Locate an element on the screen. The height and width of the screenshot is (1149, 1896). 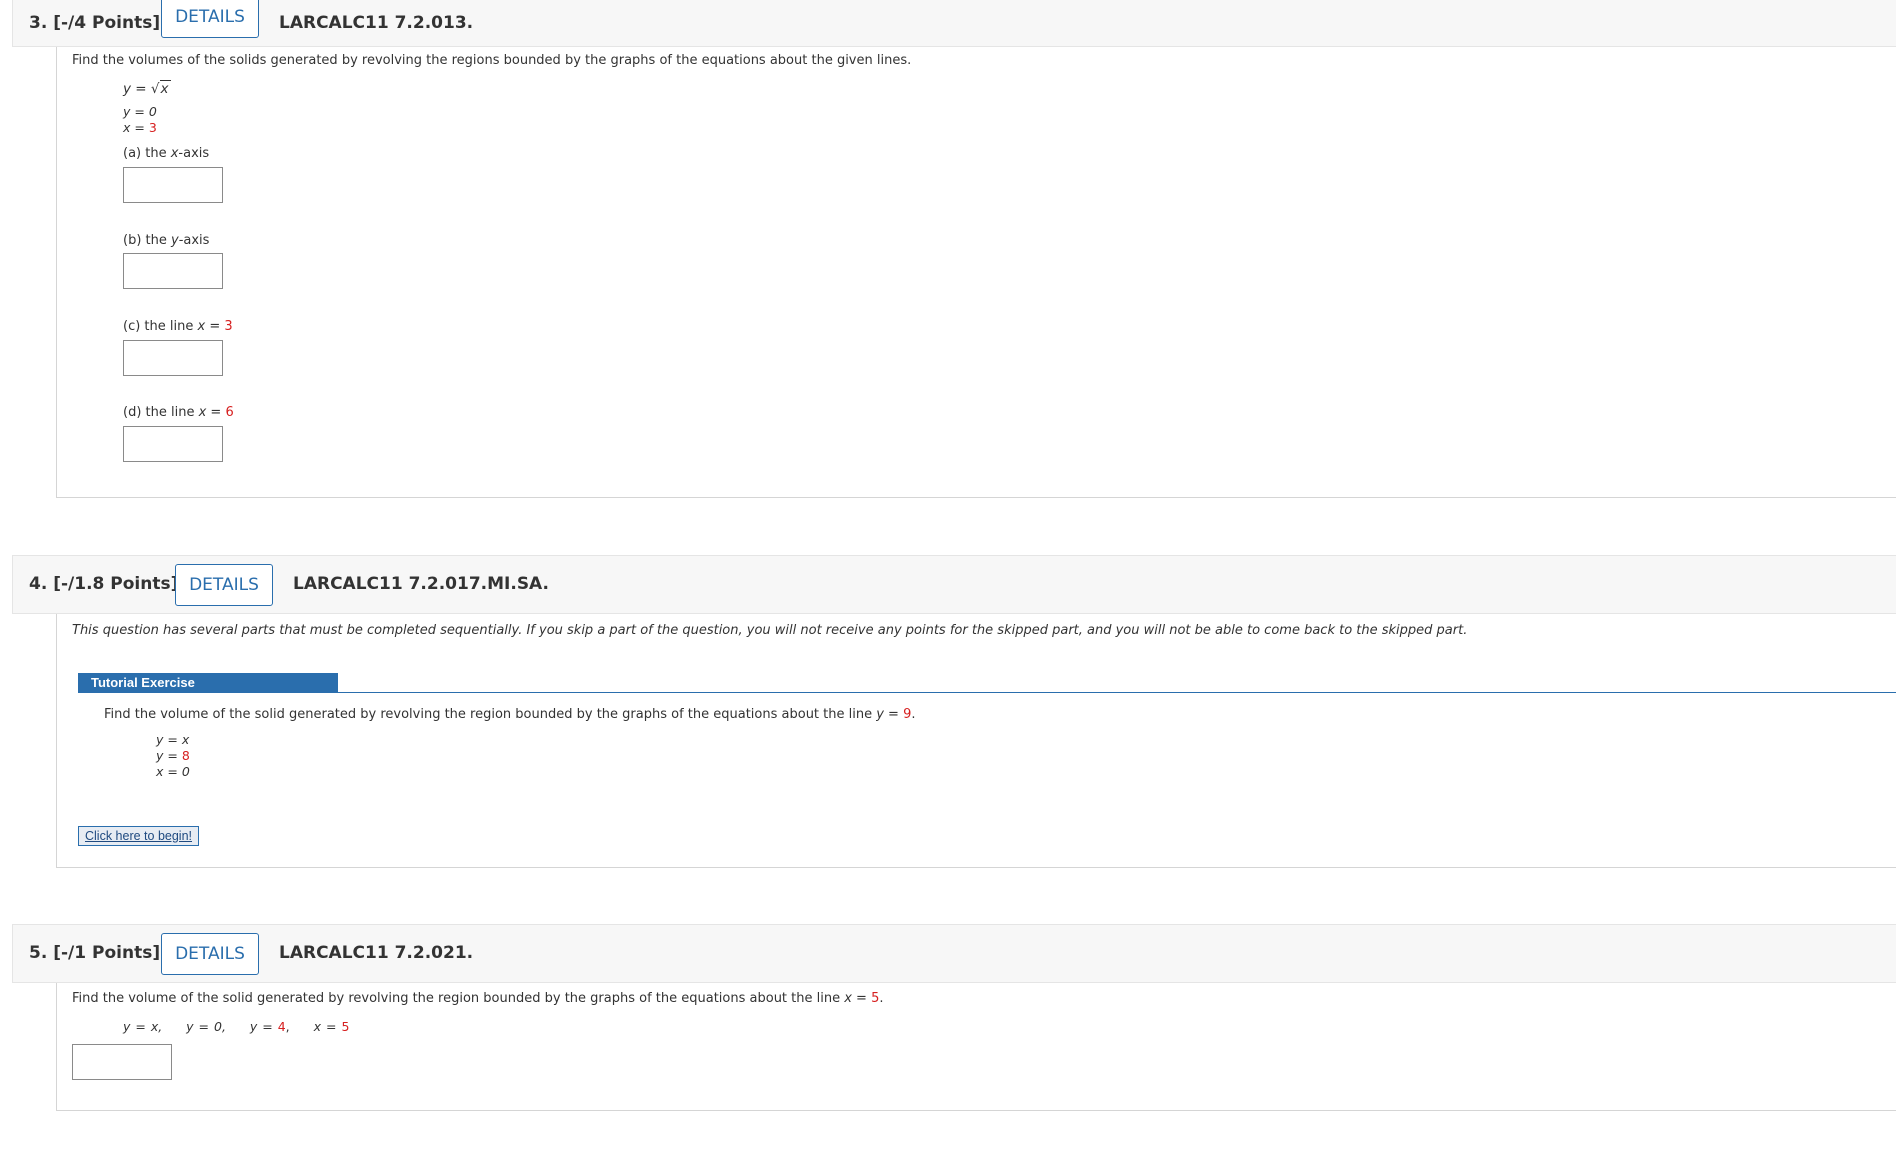
question-points: [-/1 Points] is located at coordinates (107, 953).